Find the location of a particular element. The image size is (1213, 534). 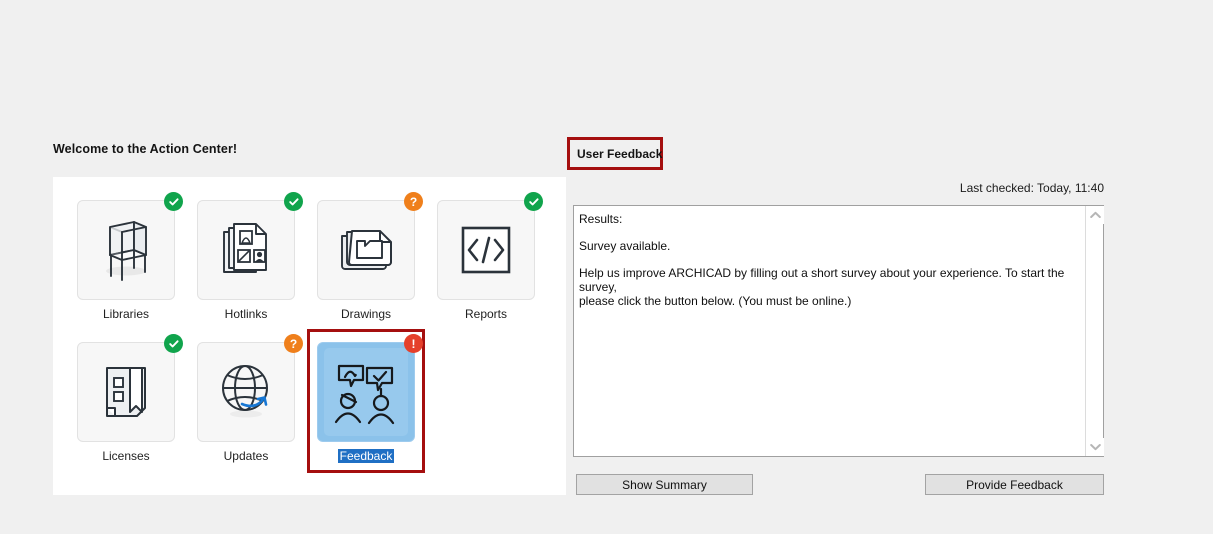

chair-icon is located at coordinates (126, 251).